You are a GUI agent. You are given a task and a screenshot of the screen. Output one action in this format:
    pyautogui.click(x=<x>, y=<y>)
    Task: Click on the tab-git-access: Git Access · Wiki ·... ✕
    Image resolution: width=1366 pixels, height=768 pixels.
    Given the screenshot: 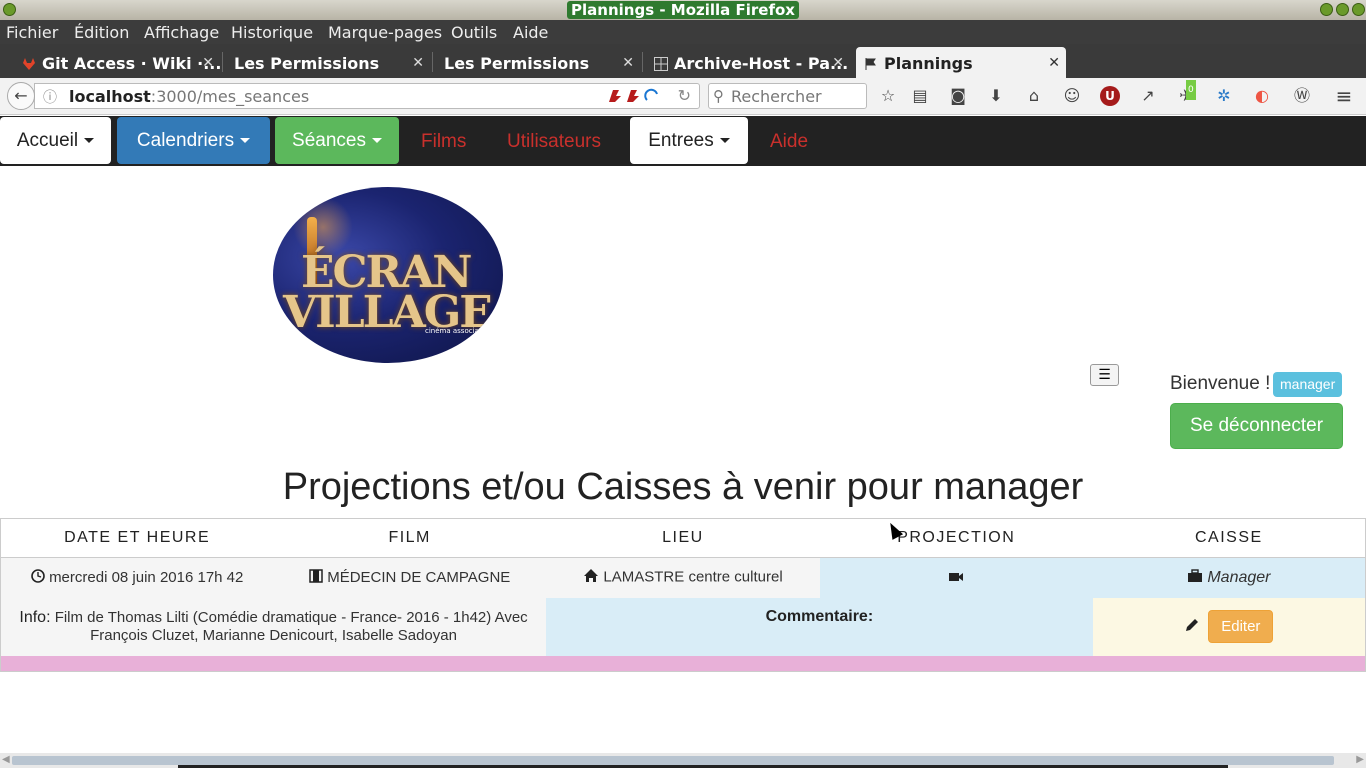 What is the action you would take?
    pyautogui.click(x=121, y=62)
    